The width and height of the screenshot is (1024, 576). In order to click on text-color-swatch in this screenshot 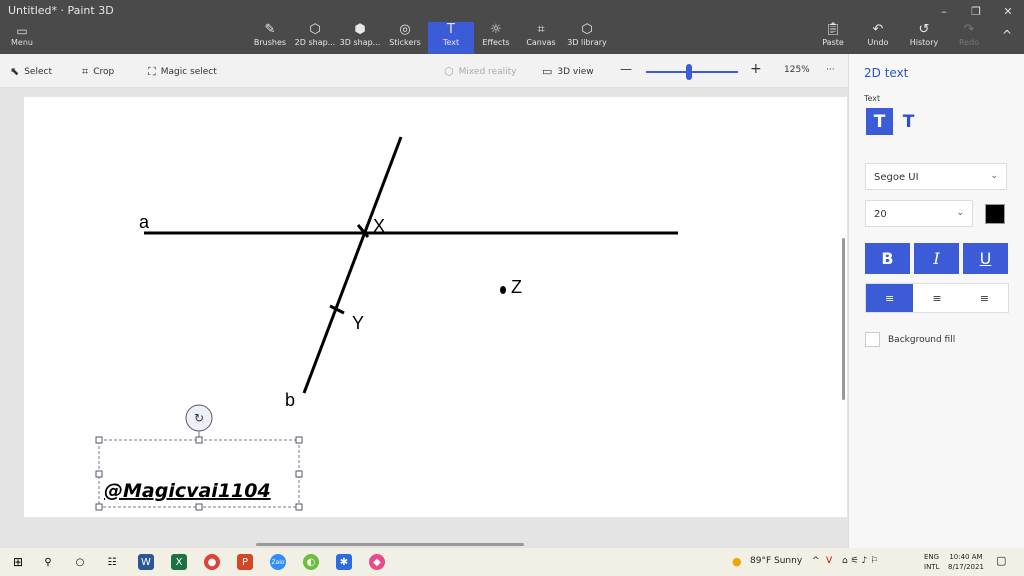, I will do `click(995, 214)`.